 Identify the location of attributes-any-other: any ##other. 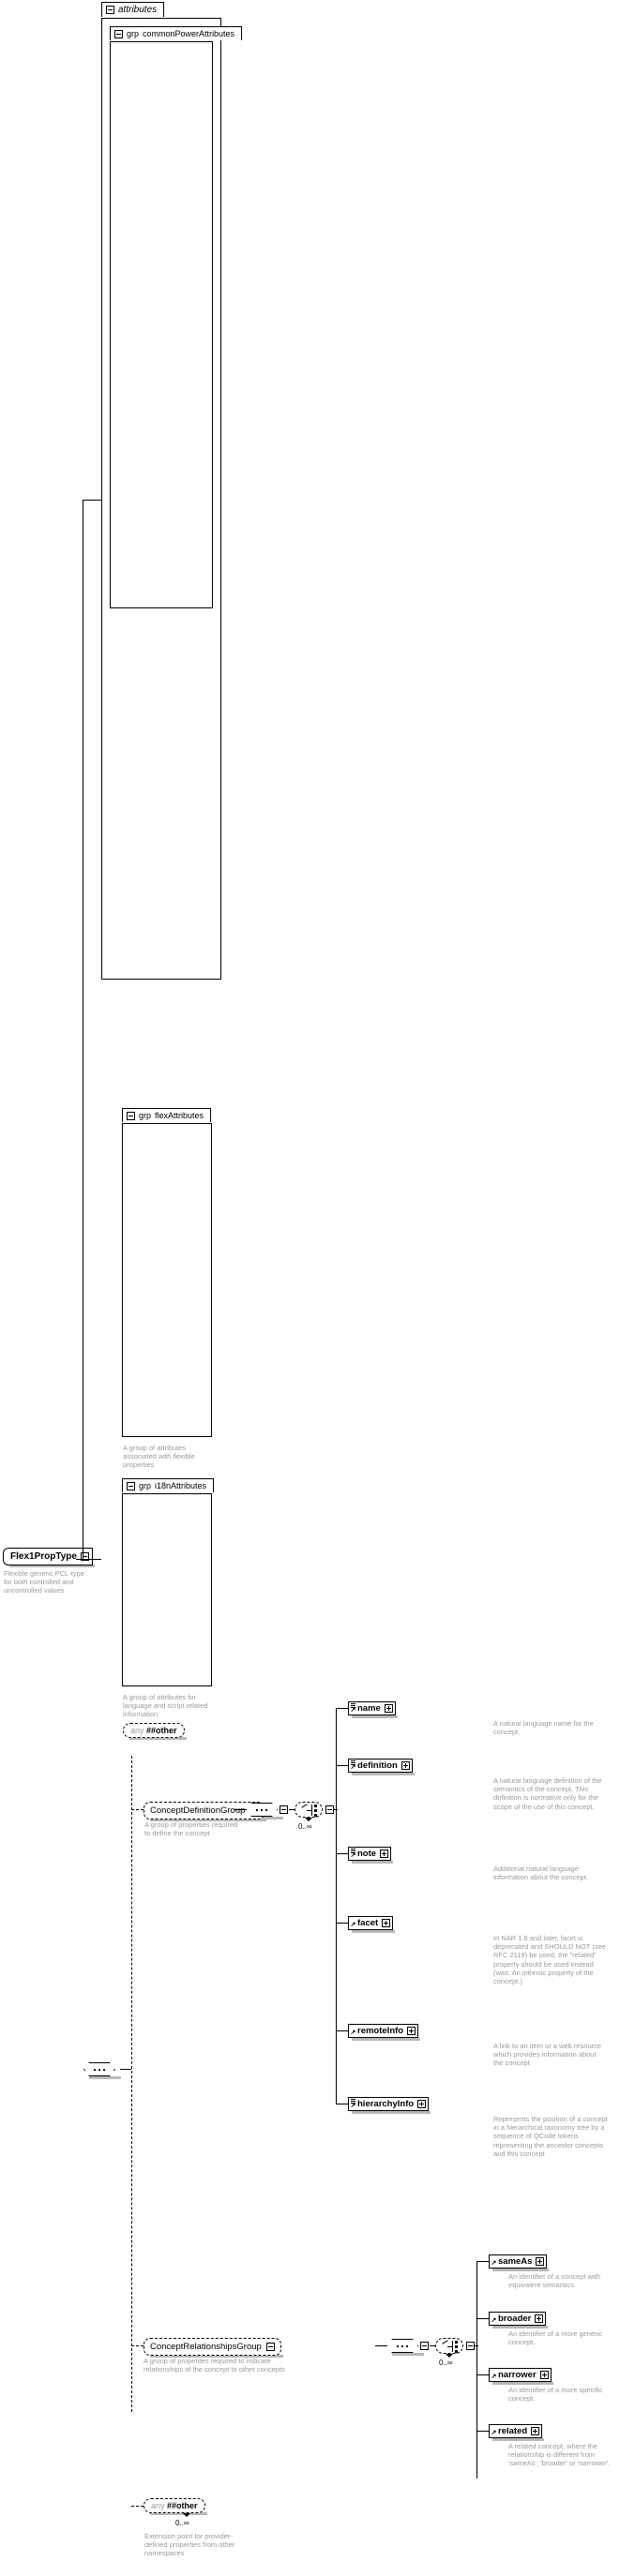
(155, 1732).